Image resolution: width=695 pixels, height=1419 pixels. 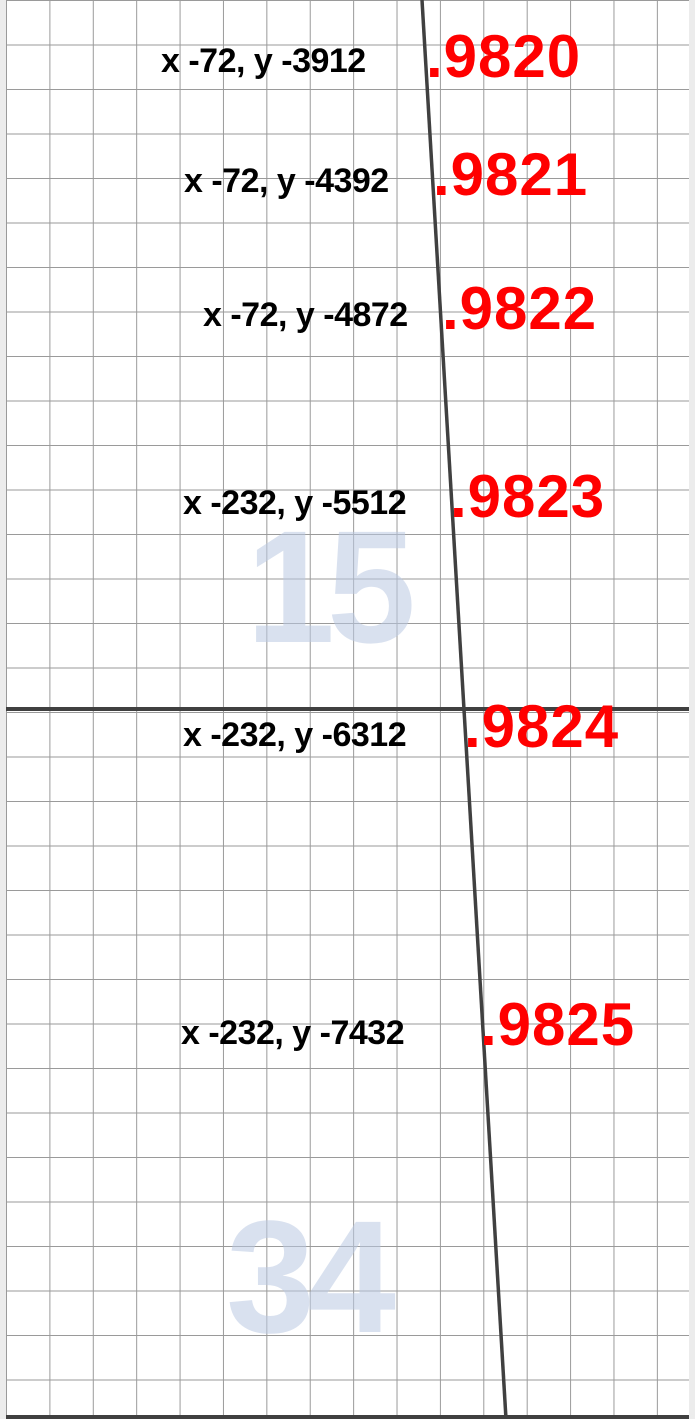 What do you see at coordinates (528, 496) in the screenshot?
I see `reading-value: .9823` at bounding box center [528, 496].